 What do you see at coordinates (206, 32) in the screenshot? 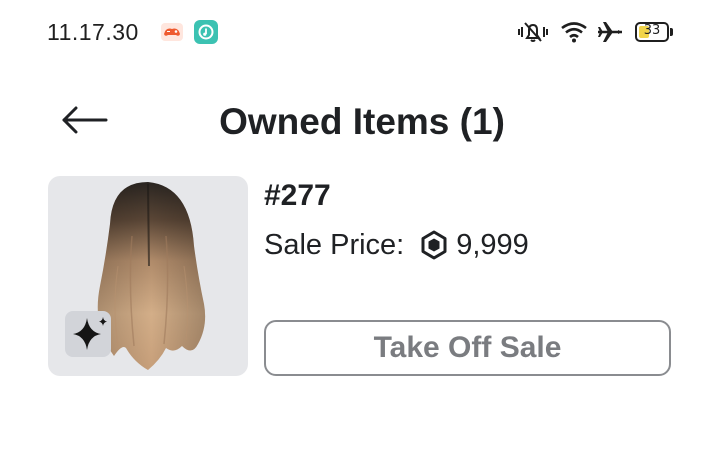
I see `music-notification-icon` at bounding box center [206, 32].